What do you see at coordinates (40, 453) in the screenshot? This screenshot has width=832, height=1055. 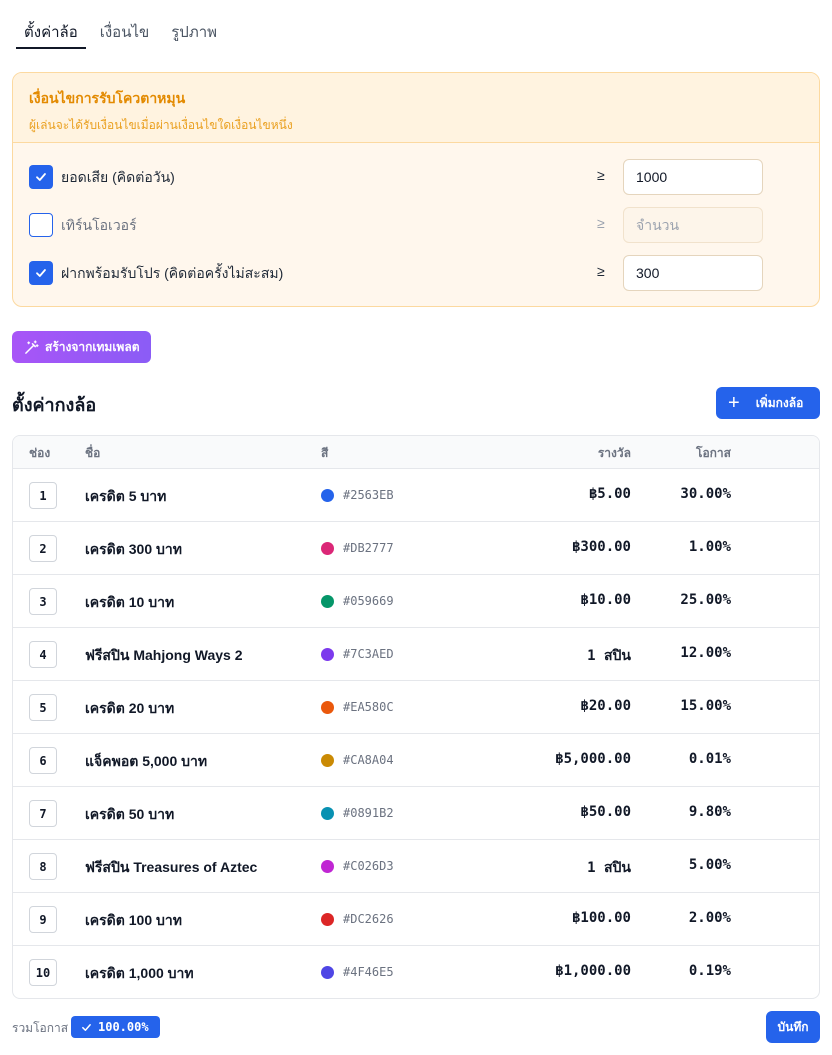 I see `header-slot: ช่อง` at bounding box center [40, 453].